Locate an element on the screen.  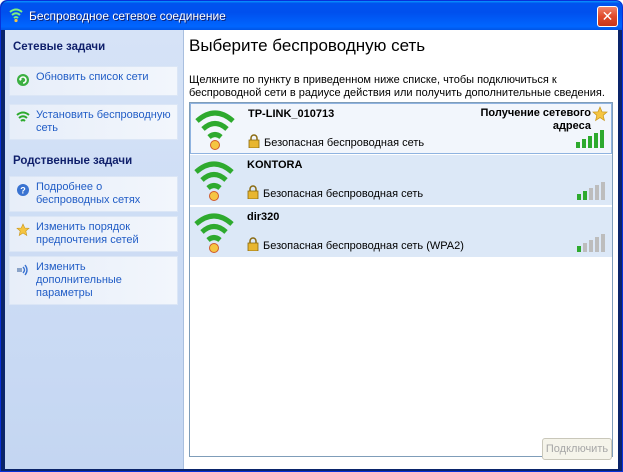
wireless-app-icon is located at coordinates (16, 15).